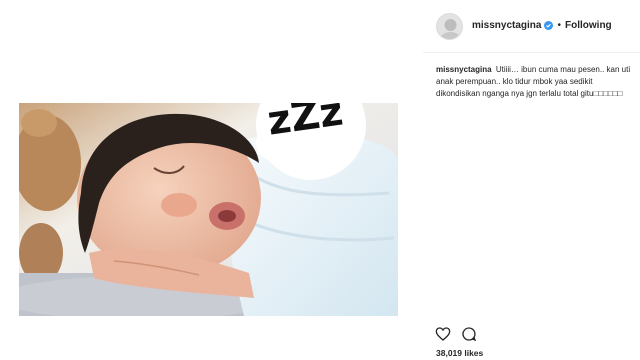  What do you see at coordinates (469, 334) in the screenshot?
I see `comment-icon` at bounding box center [469, 334].